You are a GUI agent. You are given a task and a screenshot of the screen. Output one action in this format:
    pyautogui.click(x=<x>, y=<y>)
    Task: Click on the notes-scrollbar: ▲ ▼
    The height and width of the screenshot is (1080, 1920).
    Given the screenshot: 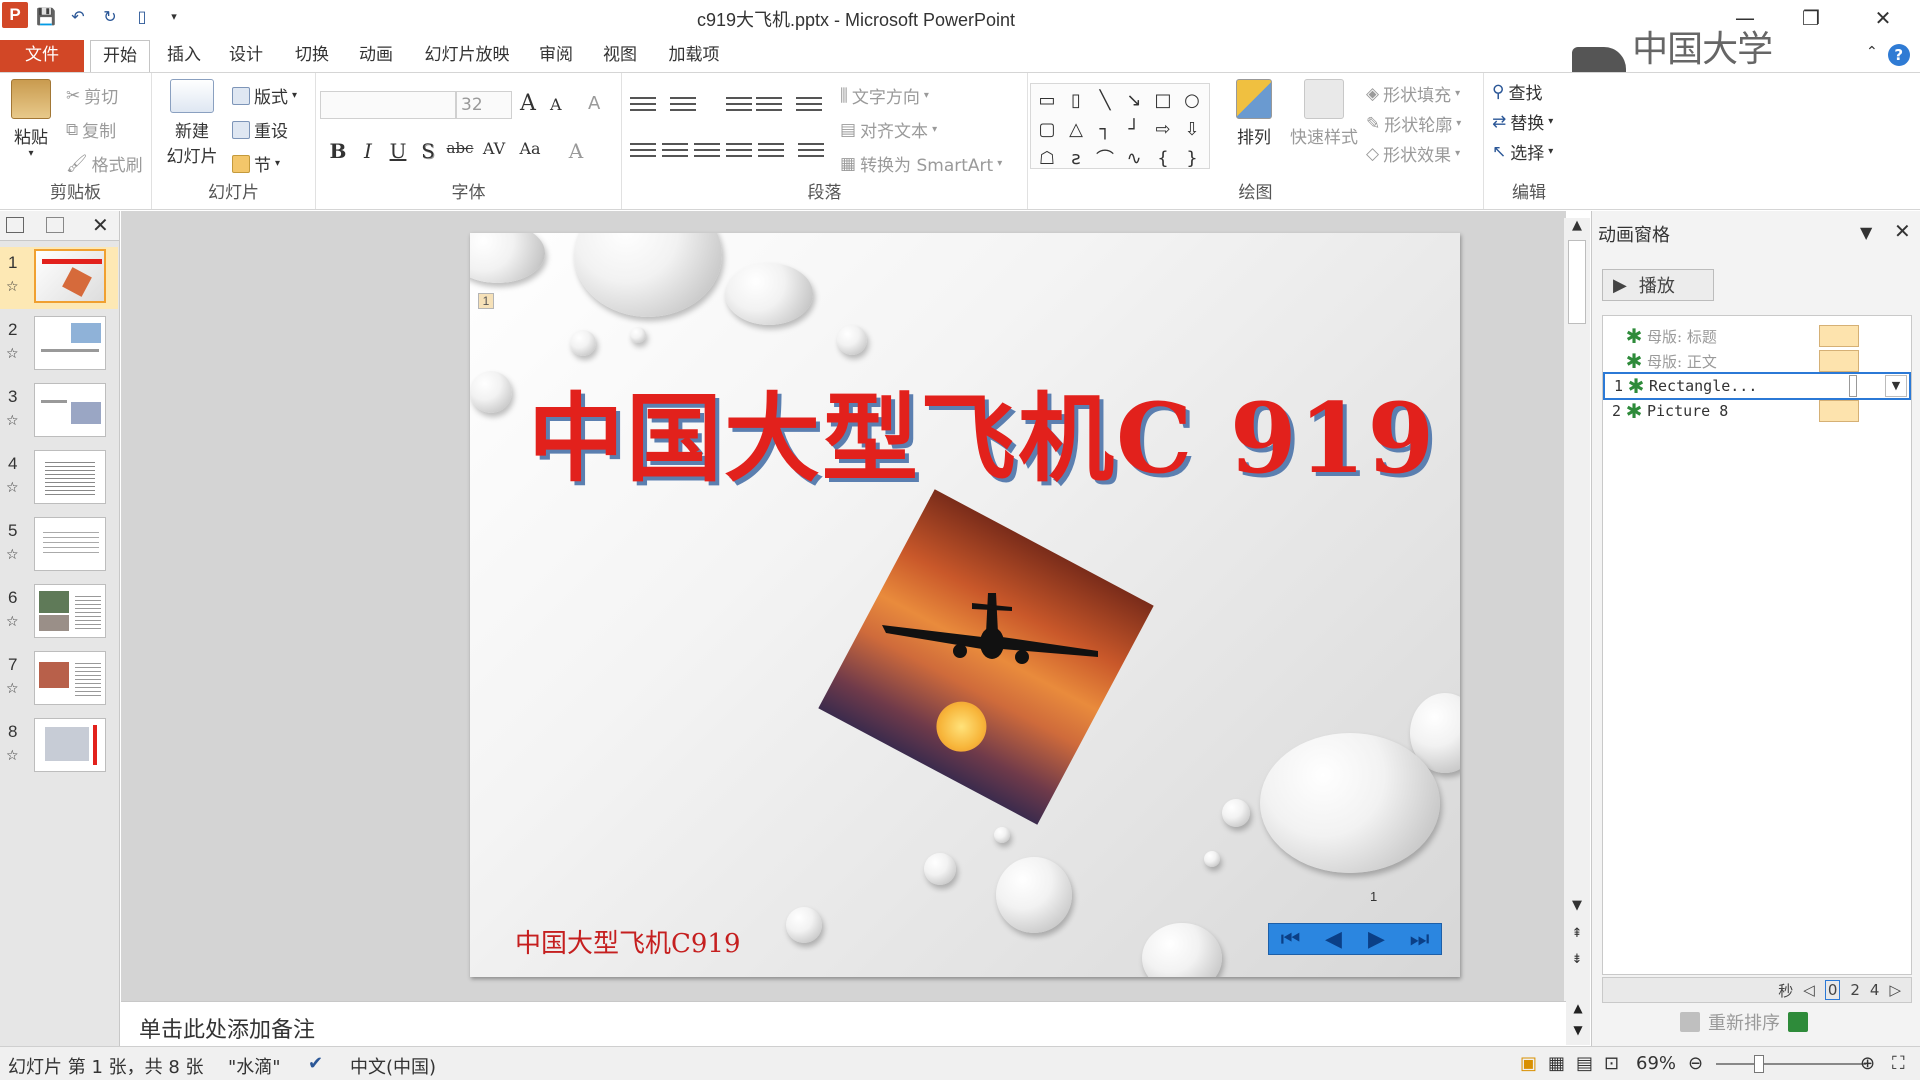 What is the action you would take?
    pyautogui.click(x=1578, y=1023)
    